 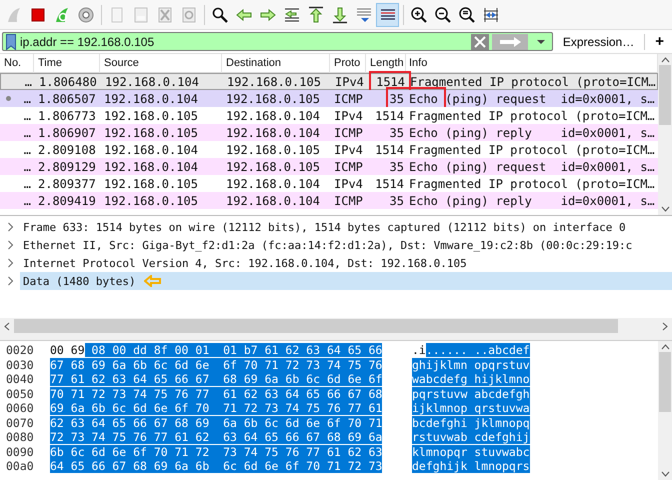 What do you see at coordinates (216, 408) in the screenshot?
I see `hex-bytes: 69 6a 6b 6c 6d 6e 6f 70 71 72 73 74 75 76 77 61` at bounding box center [216, 408].